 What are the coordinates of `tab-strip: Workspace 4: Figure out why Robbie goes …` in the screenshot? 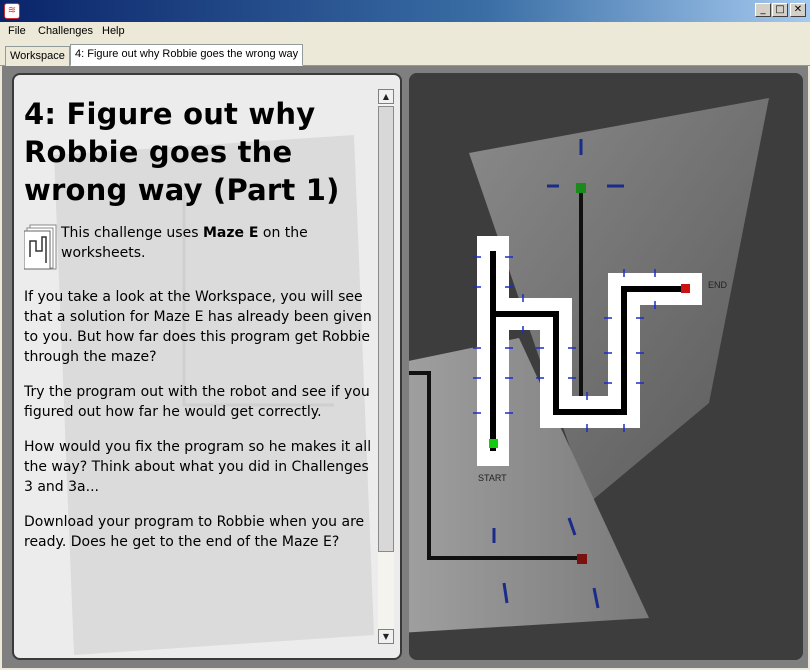 It's located at (405, 54).